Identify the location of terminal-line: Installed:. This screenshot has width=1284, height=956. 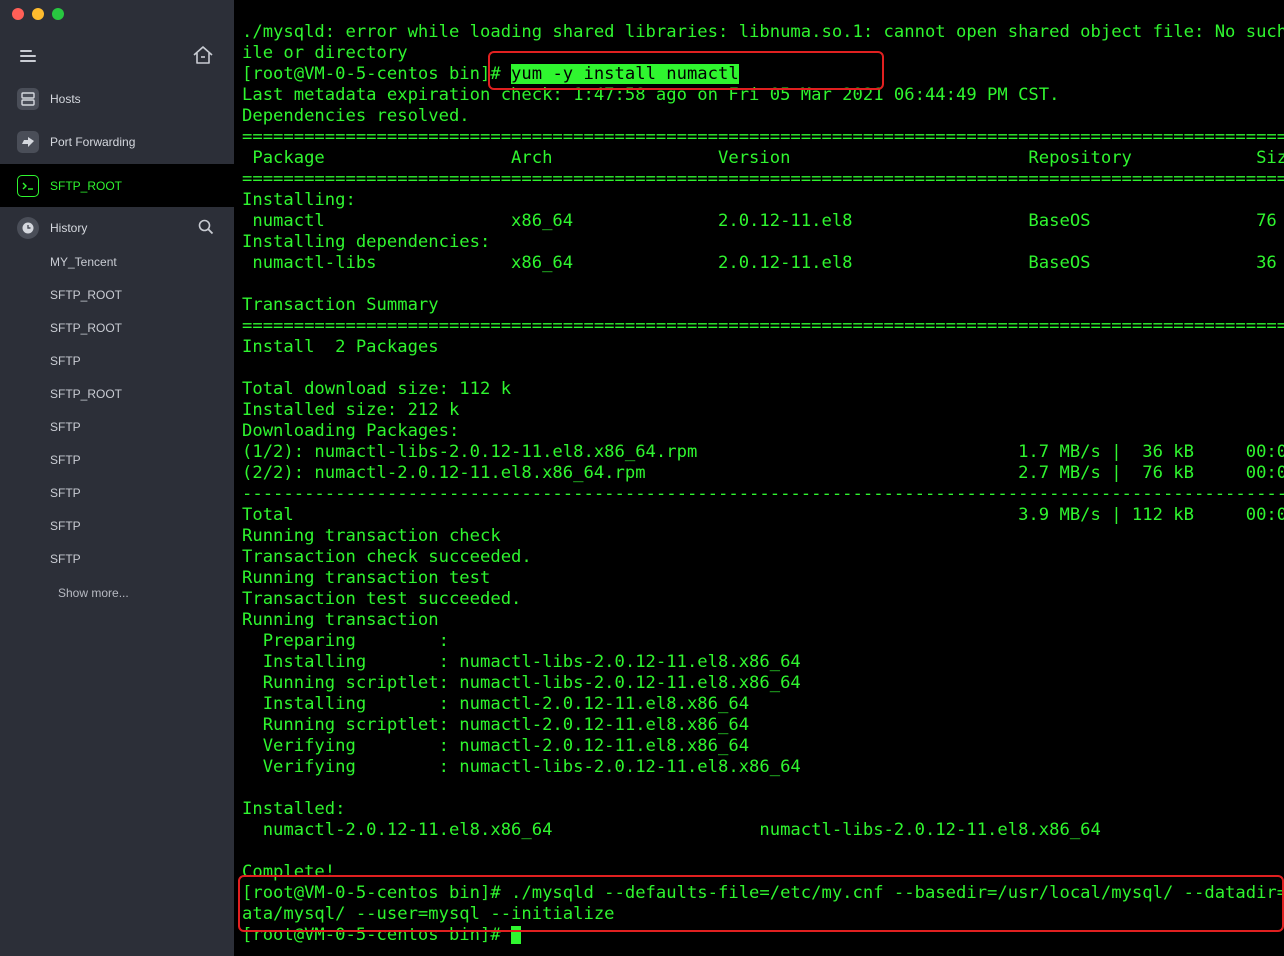
(294, 809).